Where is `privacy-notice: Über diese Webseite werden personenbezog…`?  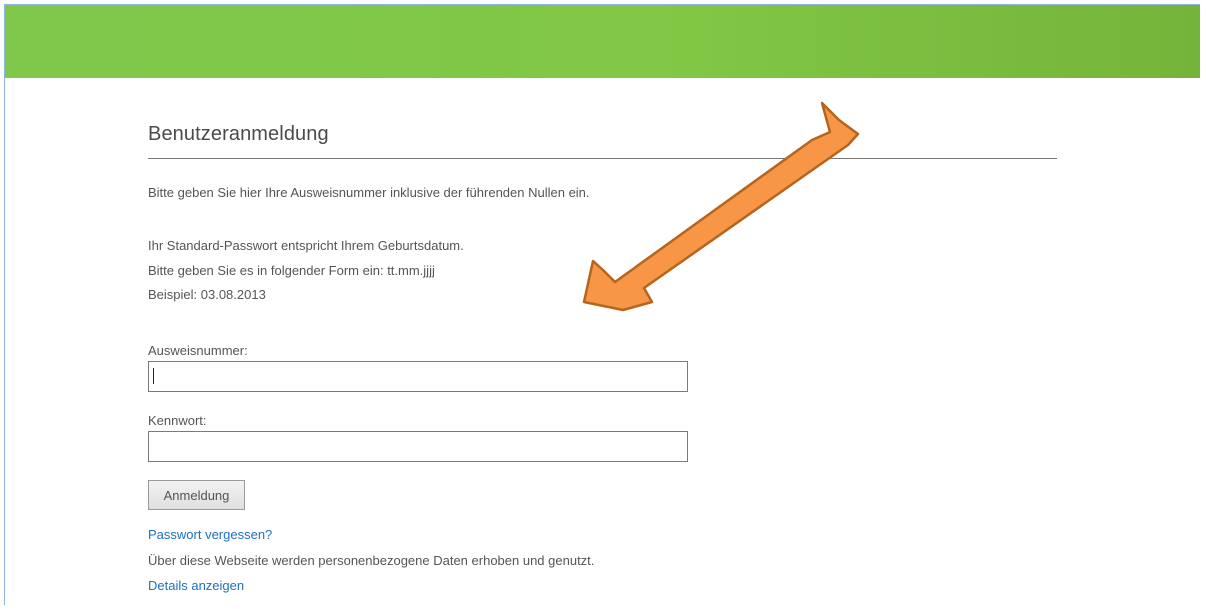 privacy-notice: Über diese Webseite werden personenbezog… is located at coordinates (371, 560).